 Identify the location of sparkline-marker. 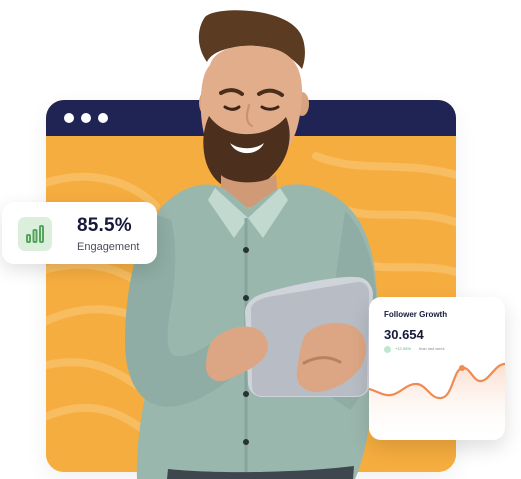
(462, 368).